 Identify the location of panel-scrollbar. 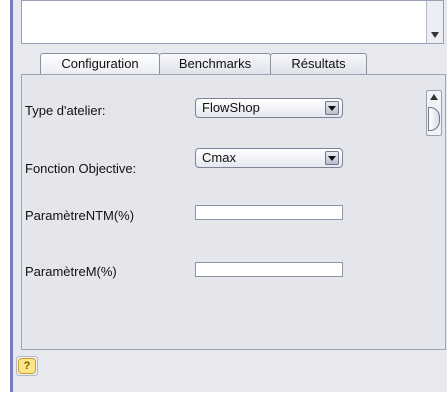
(434, 113).